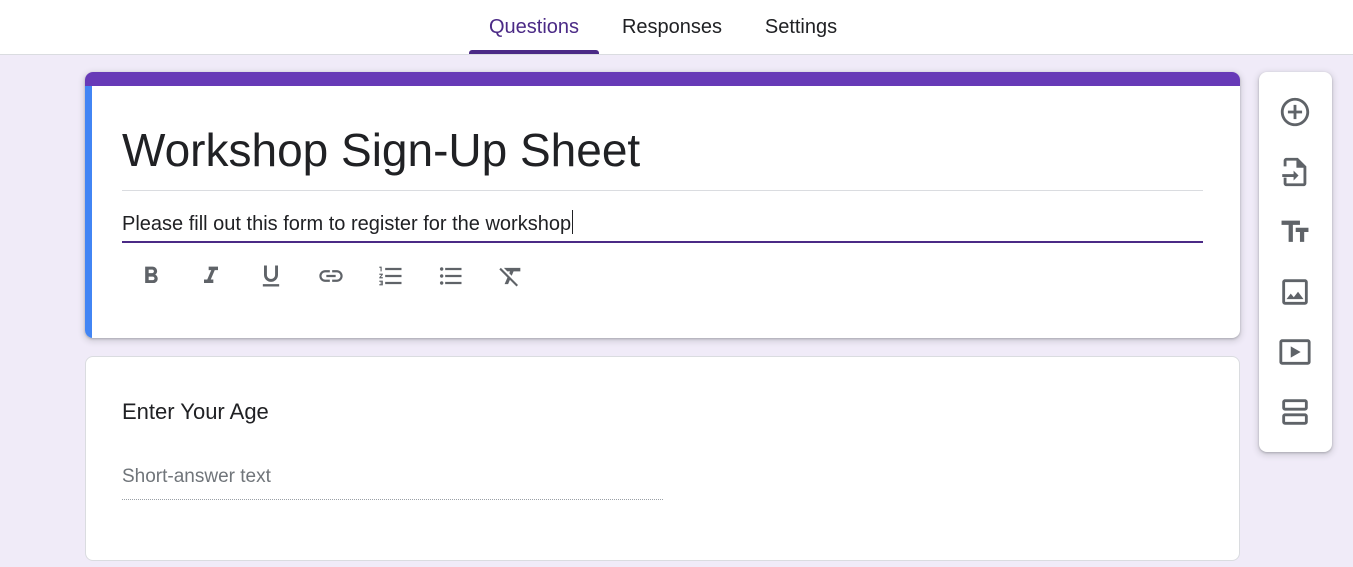 The image size is (1353, 567). What do you see at coordinates (534, 27) in the screenshot?
I see `tab-questions: Questions` at bounding box center [534, 27].